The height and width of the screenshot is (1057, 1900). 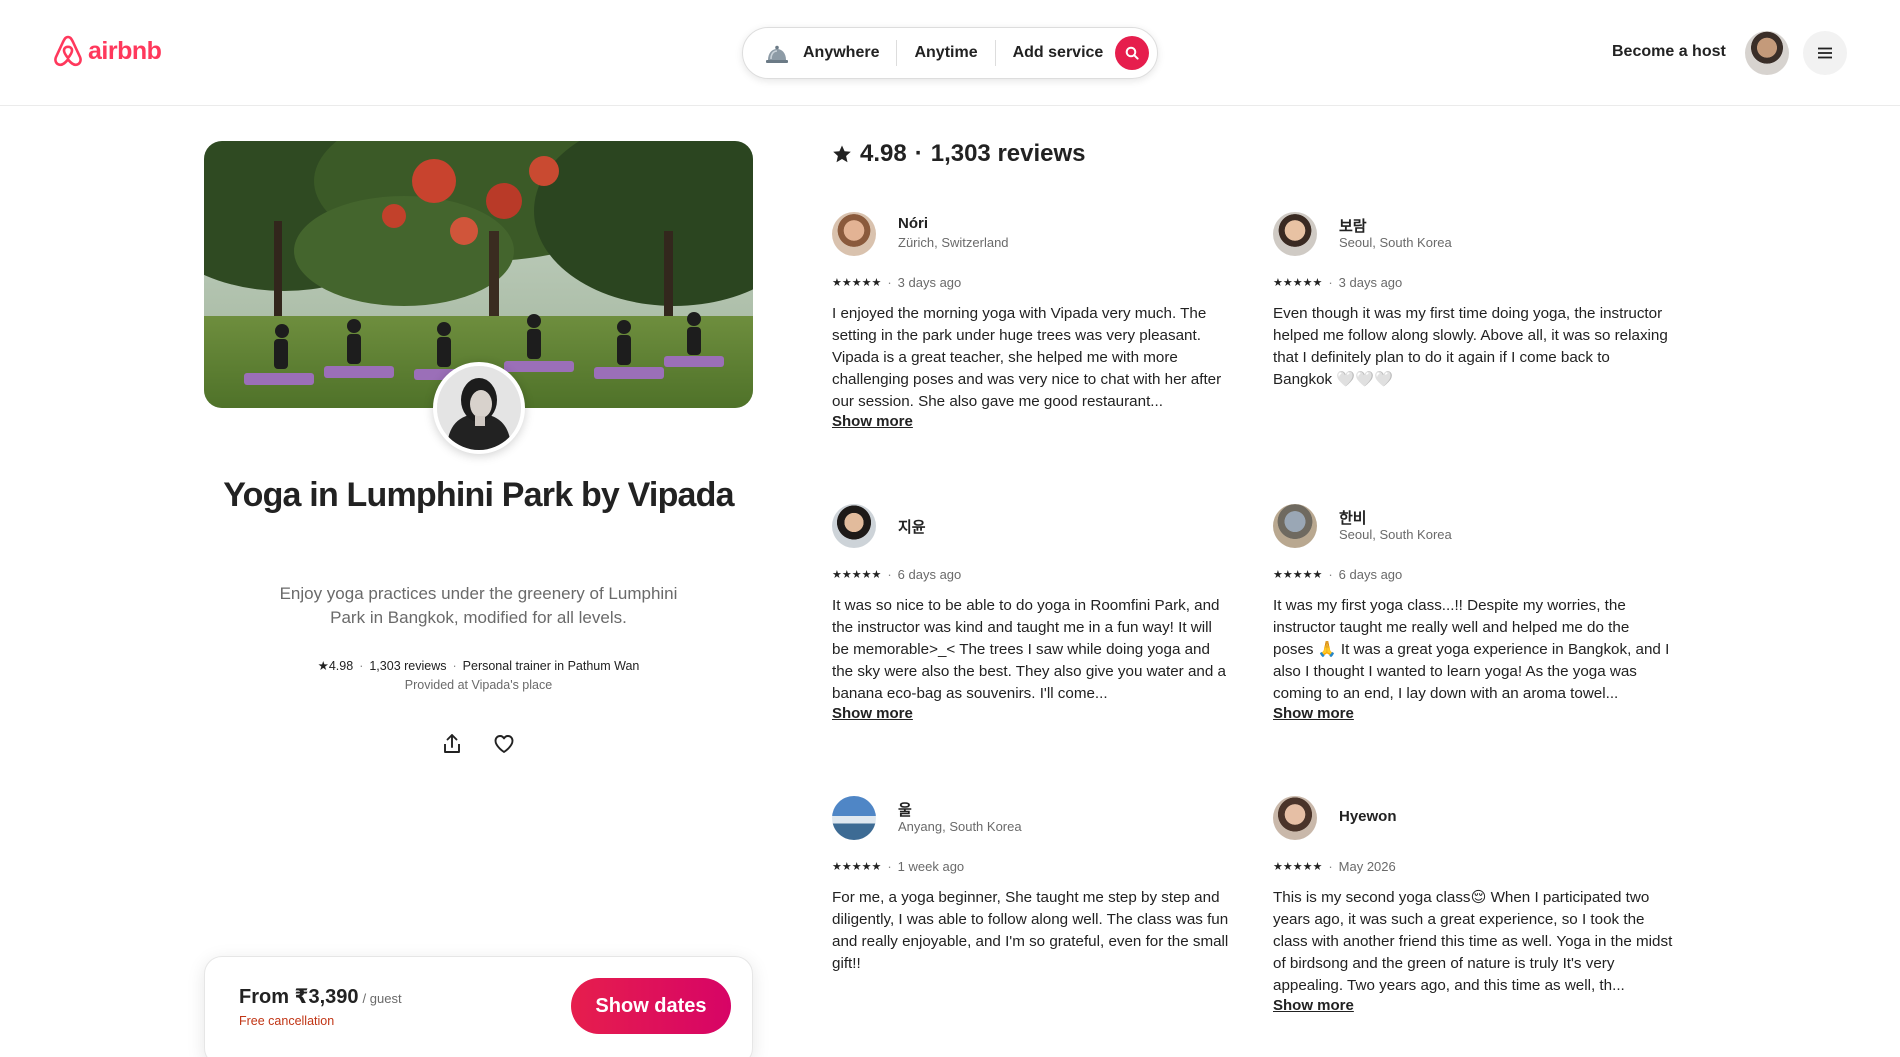 What do you see at coordinates (1008, 153) in the screenshot?
I see `reviews-count: 1,303 reviews` at bounding box center [1008, 153].